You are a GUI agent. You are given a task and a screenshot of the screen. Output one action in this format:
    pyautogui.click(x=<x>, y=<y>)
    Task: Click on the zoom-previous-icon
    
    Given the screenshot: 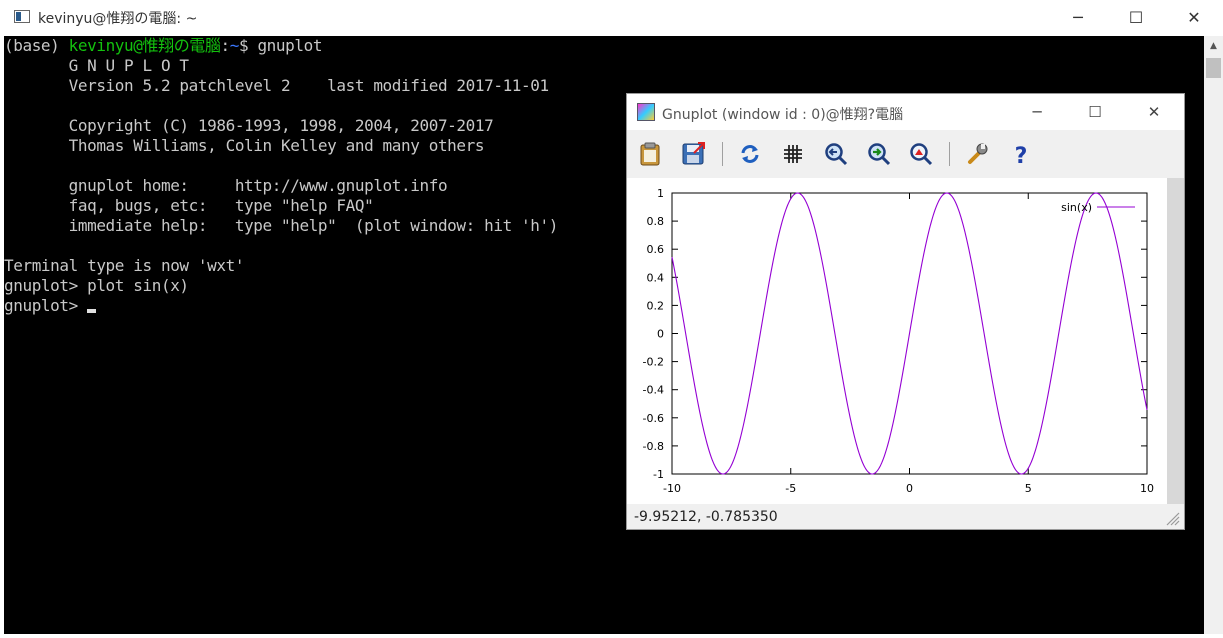 What is the action you would take?
    pyautogui.click(x=836, y=154)
    